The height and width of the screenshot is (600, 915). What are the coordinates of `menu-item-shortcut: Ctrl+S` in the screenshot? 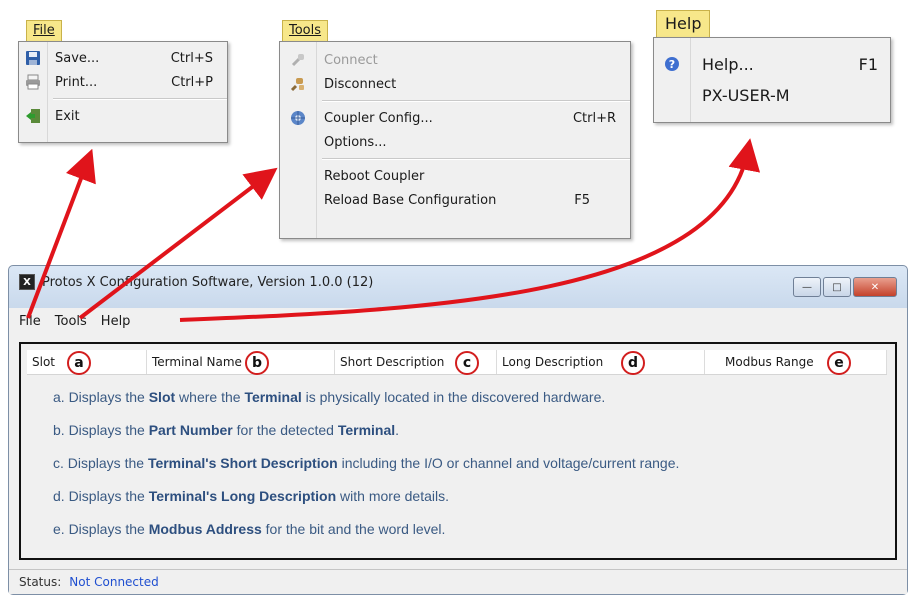 It's located at (191, 58).